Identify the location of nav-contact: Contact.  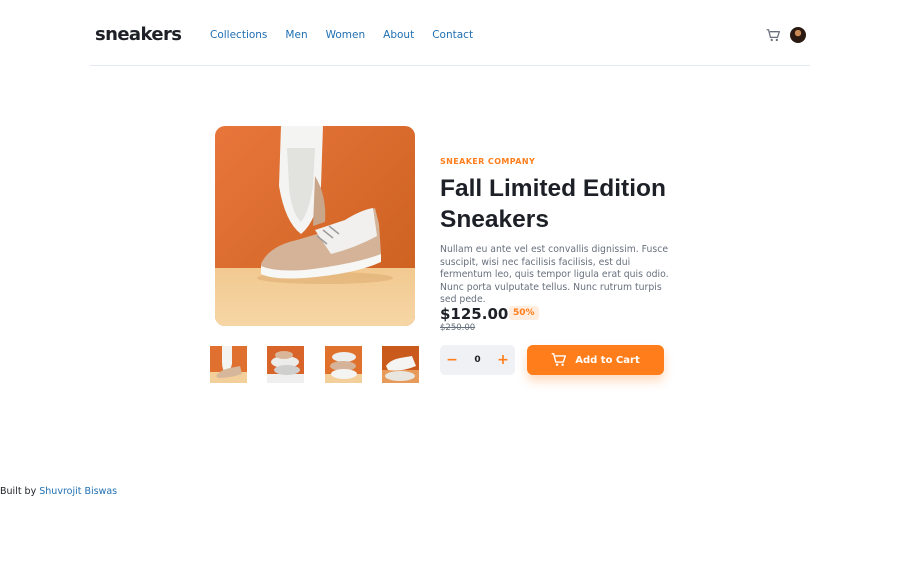
(452, 35).